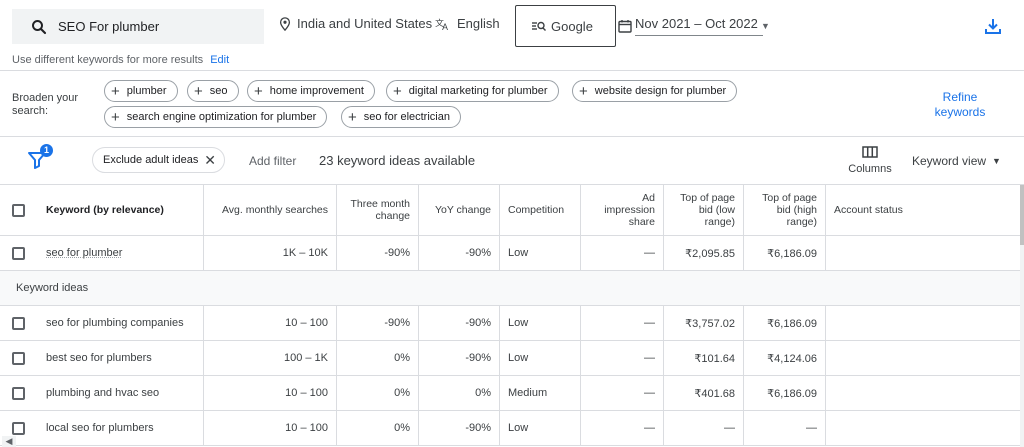 The width and height of the screenshot is (1024, 447). I want to click on translate-icon: 文A, so click(441, 24).